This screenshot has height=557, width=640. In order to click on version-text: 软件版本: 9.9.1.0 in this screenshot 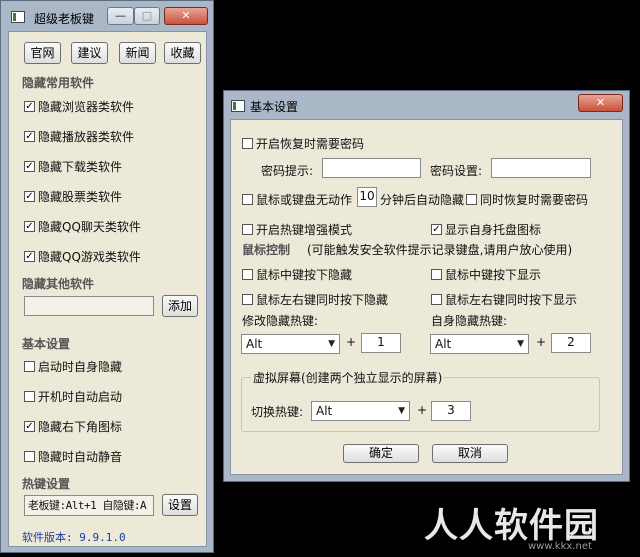, I will do `click(74, 537)`.